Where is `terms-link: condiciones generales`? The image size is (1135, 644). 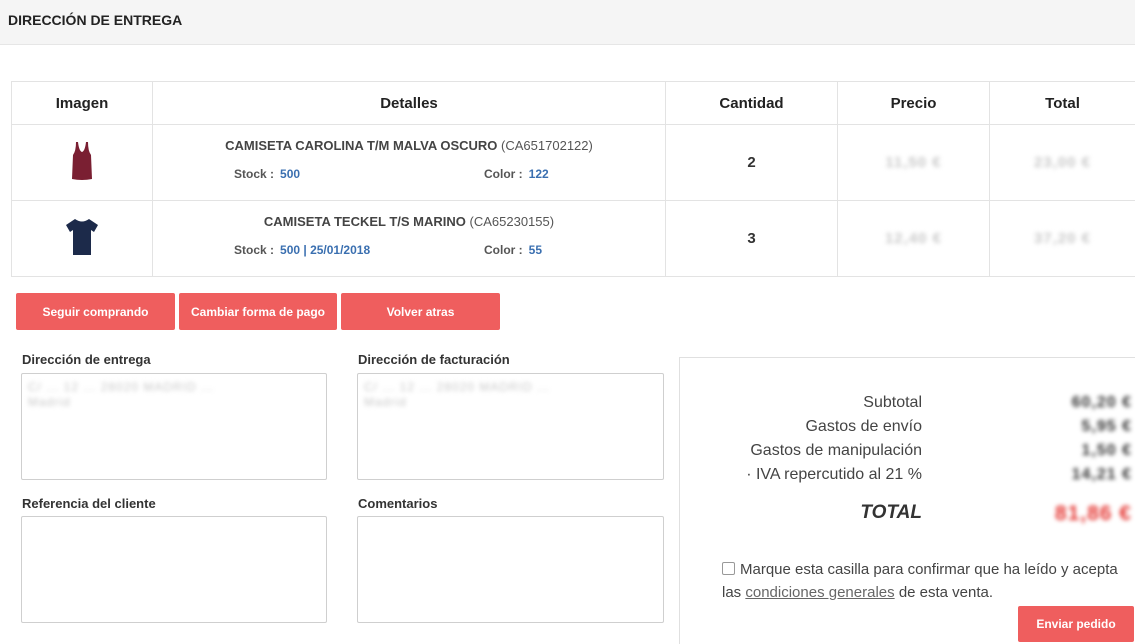
terms-link: condiciones generales is located at coordinates (819, 592).